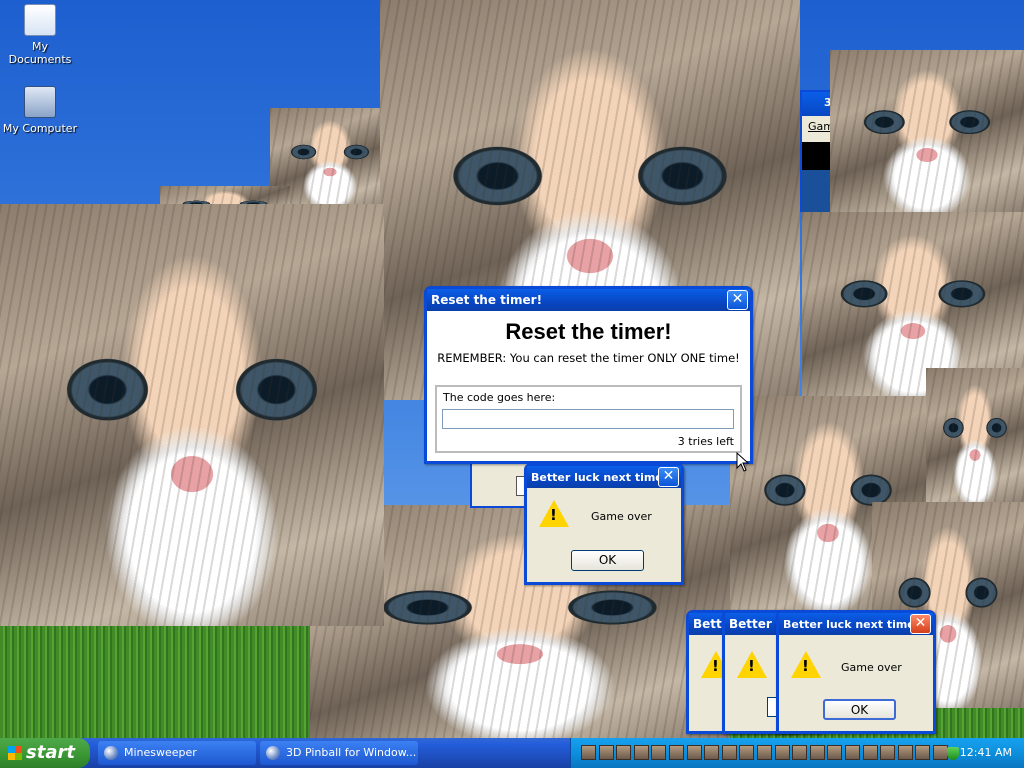  I want to click on game-over-dialog: Better luck next time! ✕ ! Game over OK, so click(604, 524).